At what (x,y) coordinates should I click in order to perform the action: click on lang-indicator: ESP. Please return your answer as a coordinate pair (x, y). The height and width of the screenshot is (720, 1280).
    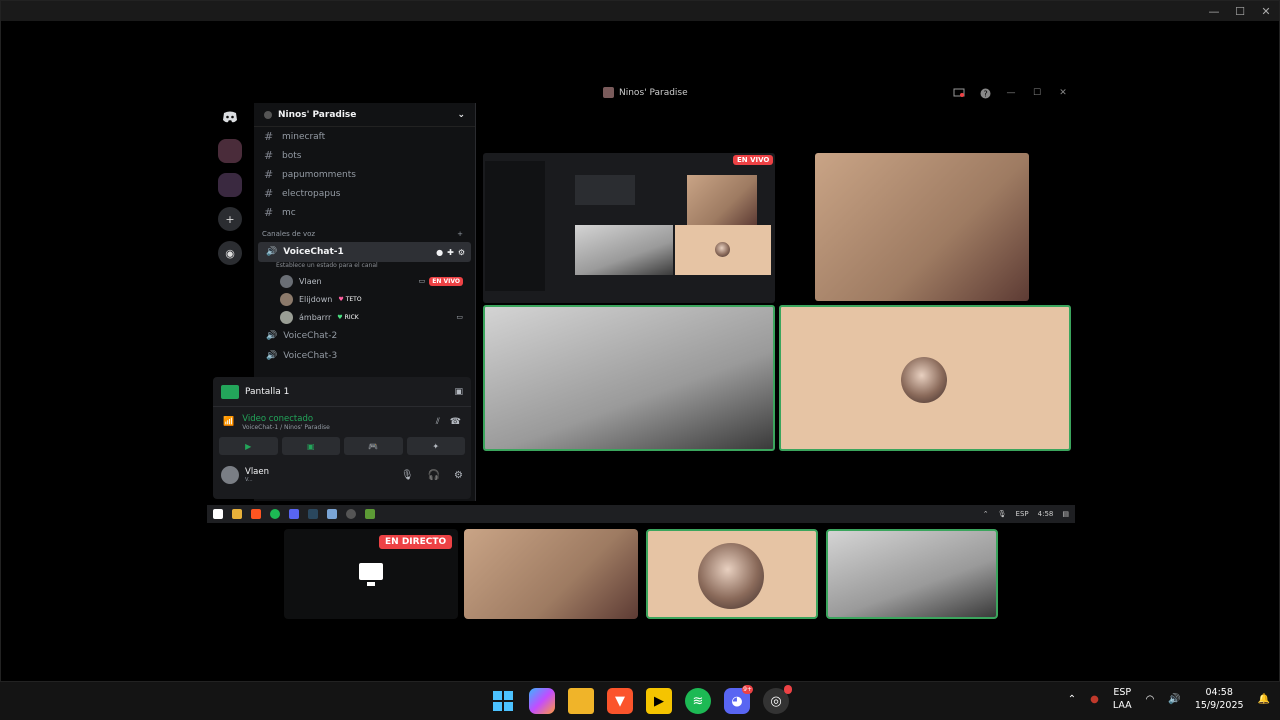
    Looking at the image, I should click on (1022, 514).